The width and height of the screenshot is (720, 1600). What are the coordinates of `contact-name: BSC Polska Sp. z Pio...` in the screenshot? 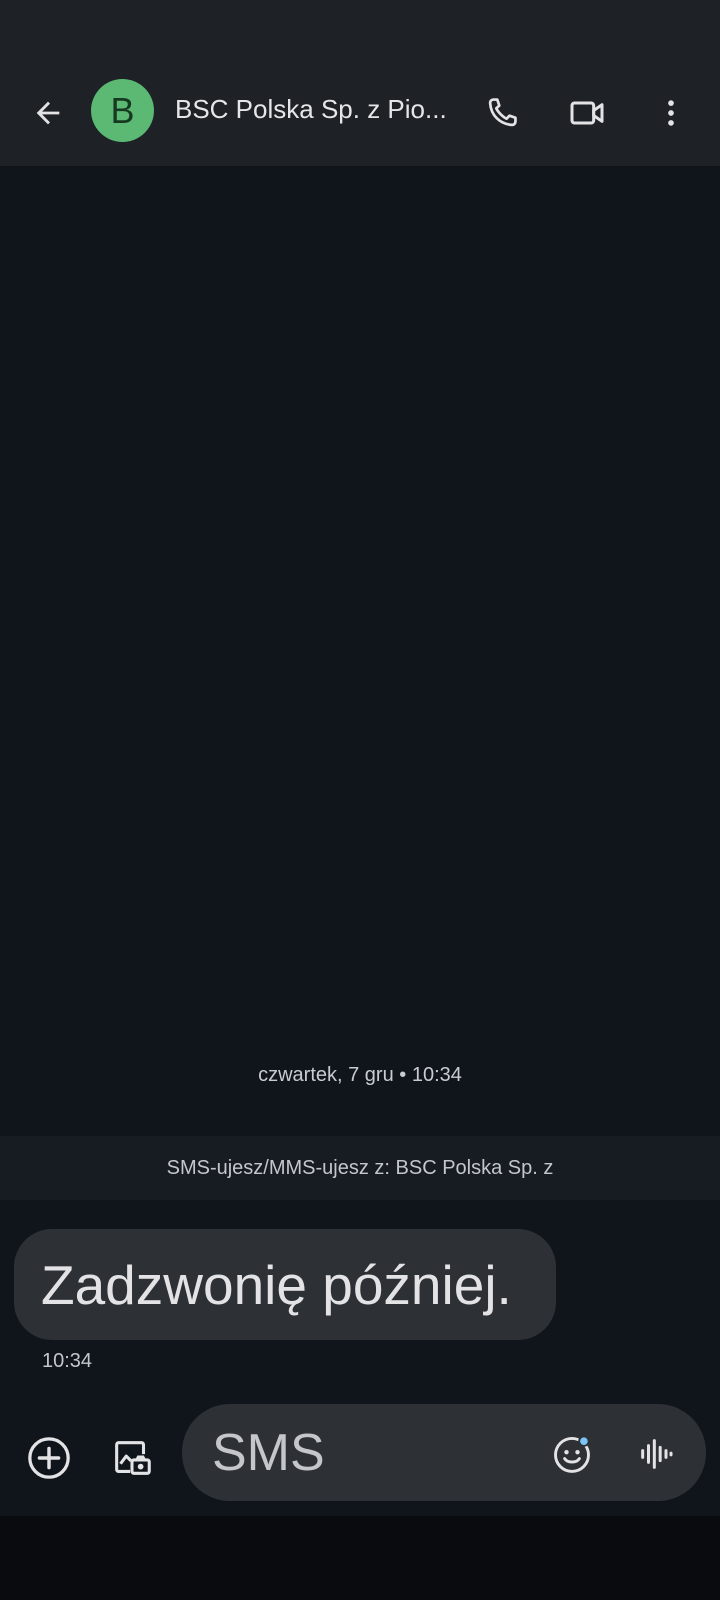 It's located at (310, 109).